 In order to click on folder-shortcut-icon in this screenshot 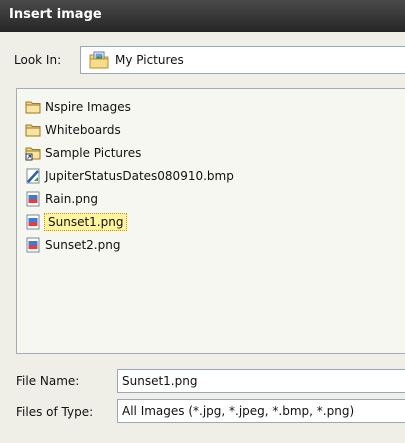, I will do `click(33, 153)`.